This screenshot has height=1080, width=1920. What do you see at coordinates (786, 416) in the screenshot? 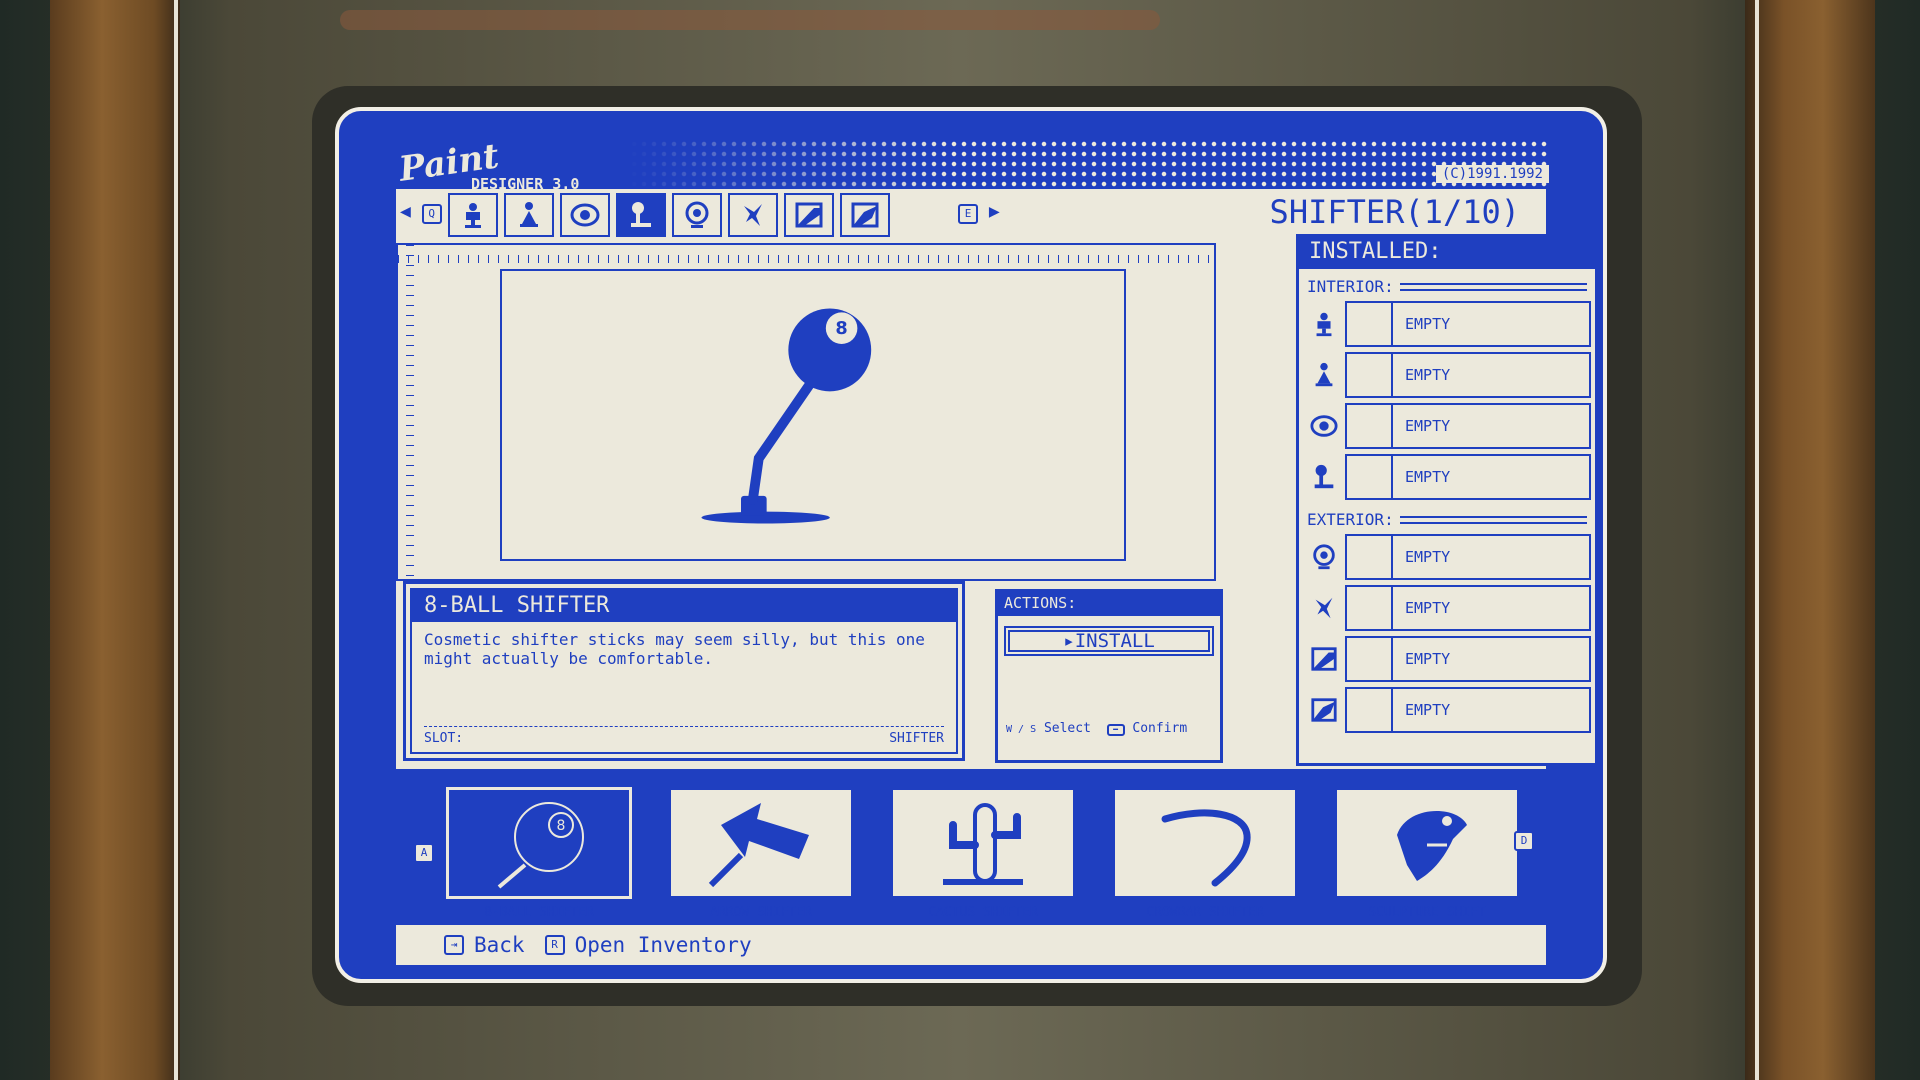
I see `8-ball-shifter-preview: 8` at bounding box center [786, 416].